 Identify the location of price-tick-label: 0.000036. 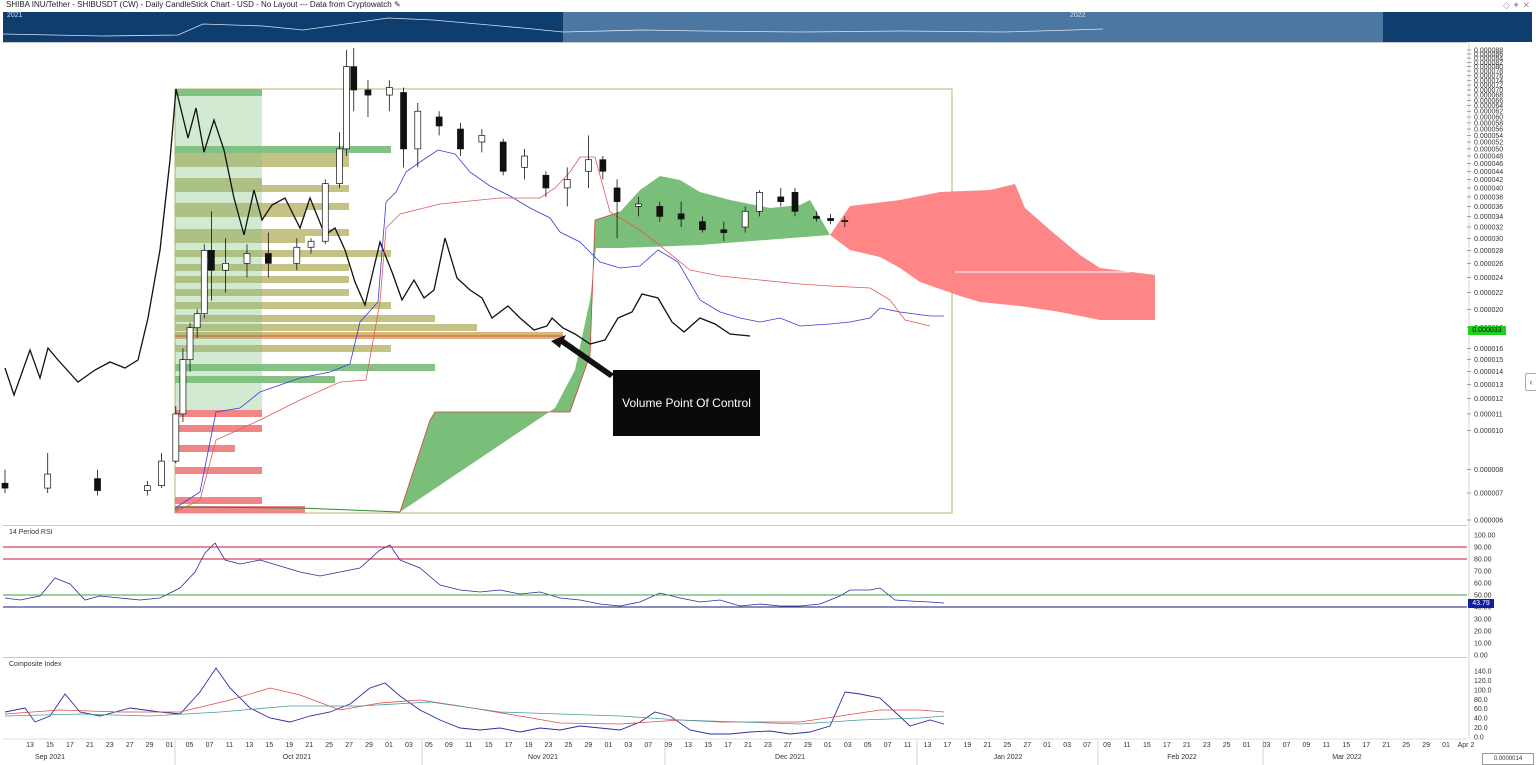
(1488, 207).